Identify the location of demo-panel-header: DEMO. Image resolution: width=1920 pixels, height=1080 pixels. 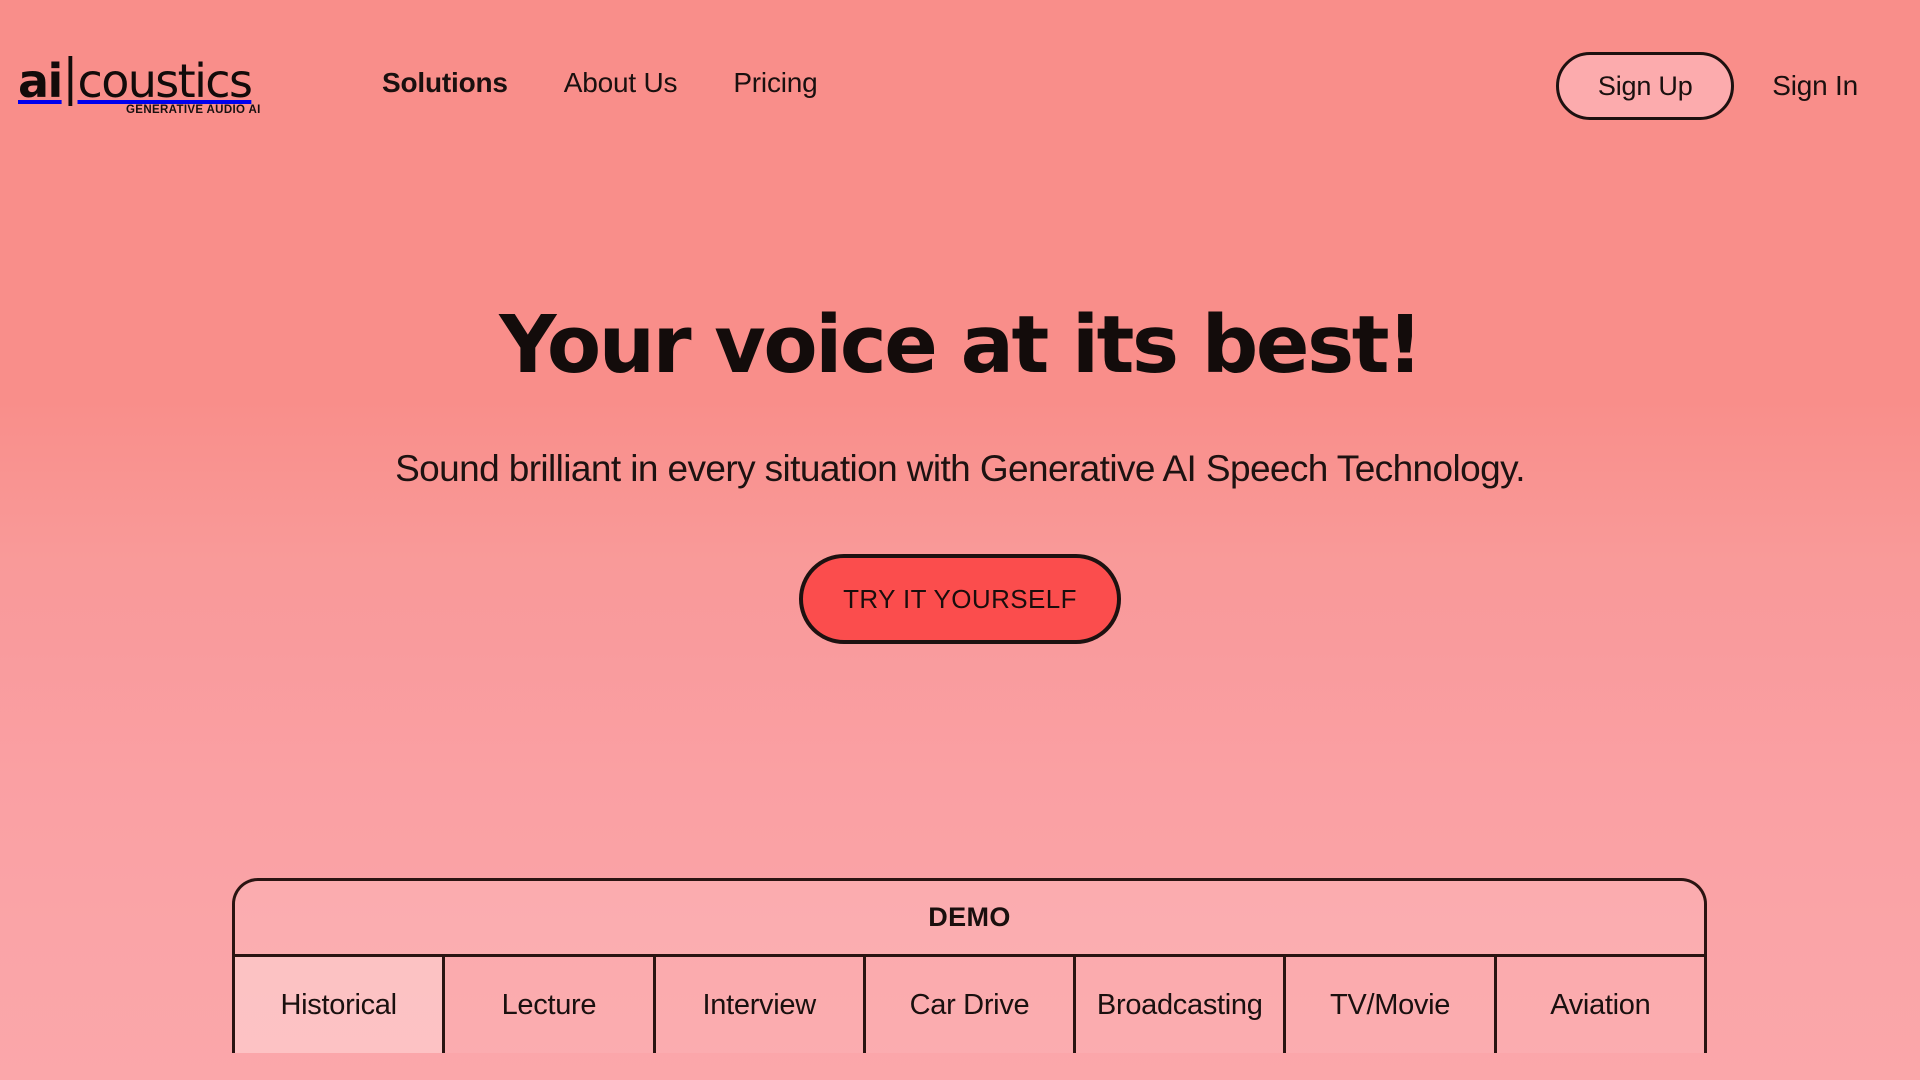
(969, 919).